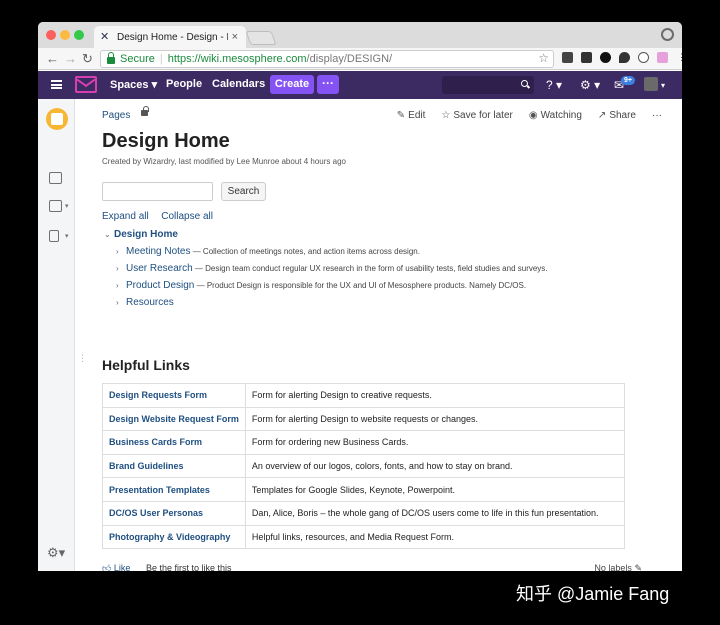 This screenshot has height=625, width=720. What do you see at coordinates (184, 84) in the screenshot?
I see `nav-people: People` at bounding box center [184, 84].